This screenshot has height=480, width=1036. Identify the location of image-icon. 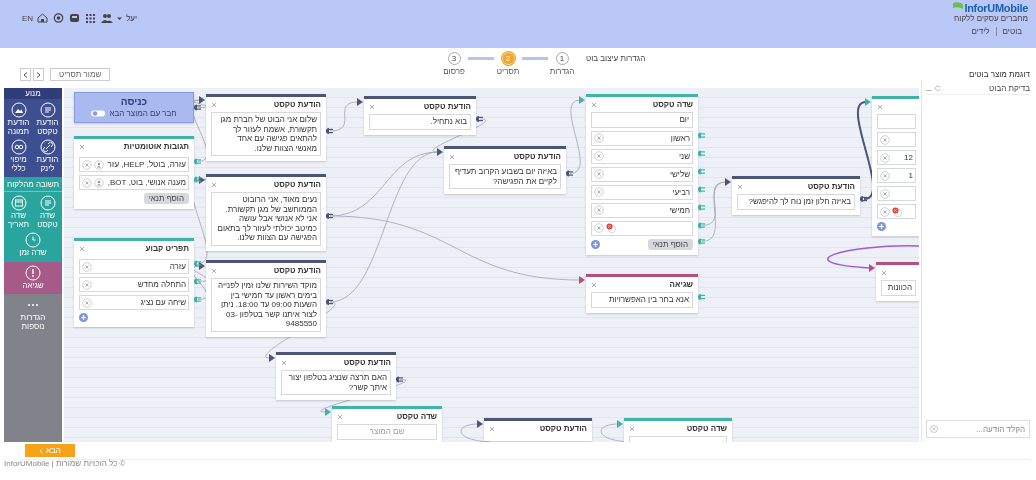
(18, 110).